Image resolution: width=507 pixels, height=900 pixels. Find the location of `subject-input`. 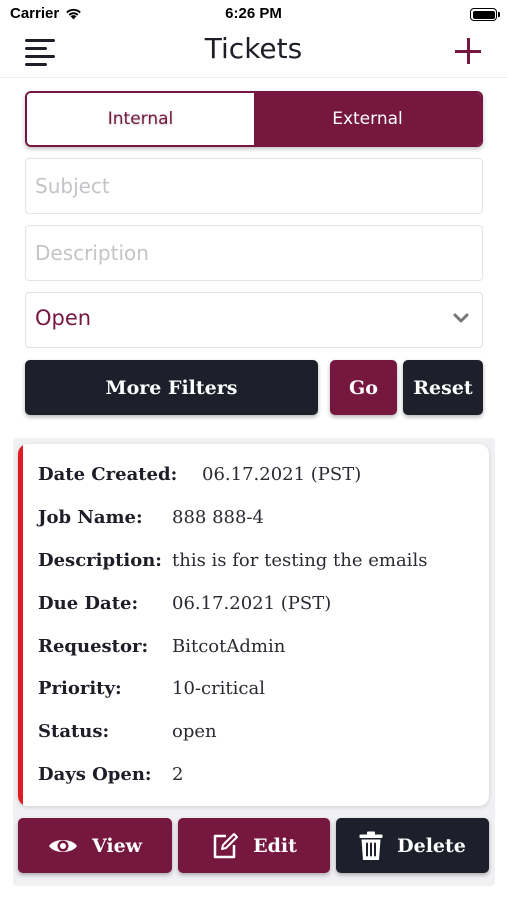

subject-input is located at coordinates (254, 186).